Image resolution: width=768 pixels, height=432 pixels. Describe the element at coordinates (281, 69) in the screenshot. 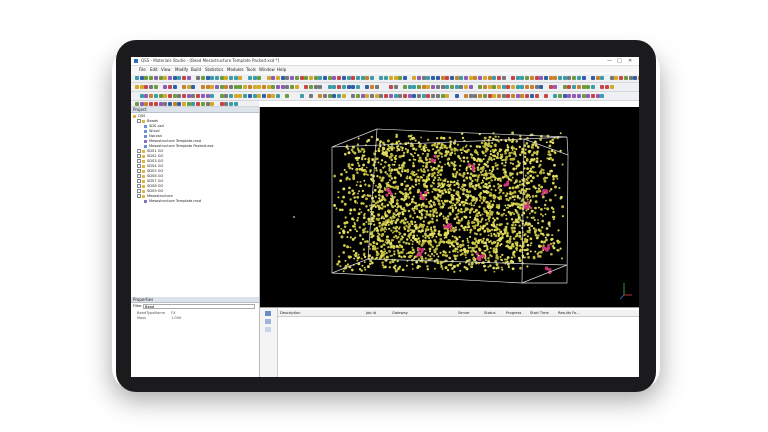

I see `menu-help: Help` at that location.